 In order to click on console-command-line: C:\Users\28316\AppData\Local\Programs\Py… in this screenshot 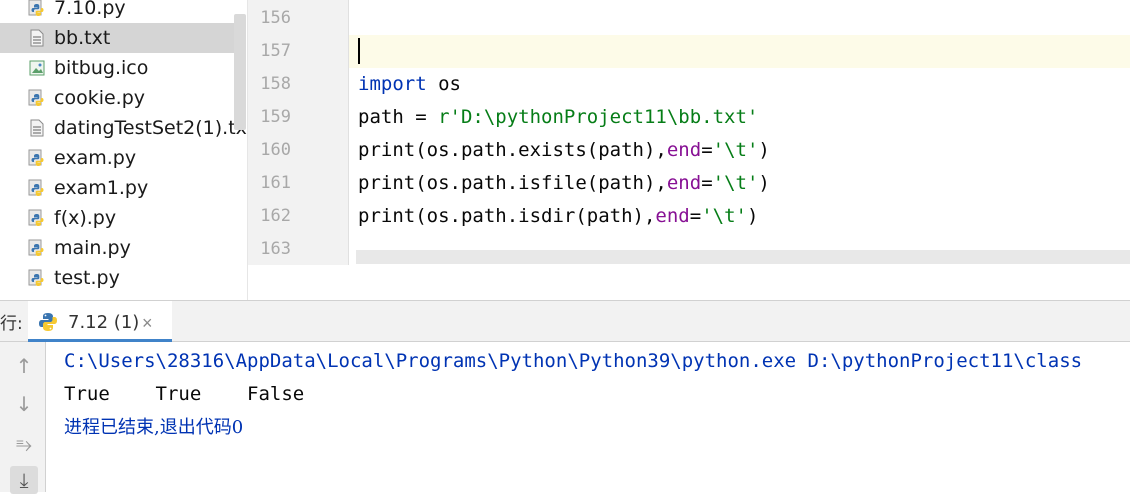, I will do `click(573, 361)`.